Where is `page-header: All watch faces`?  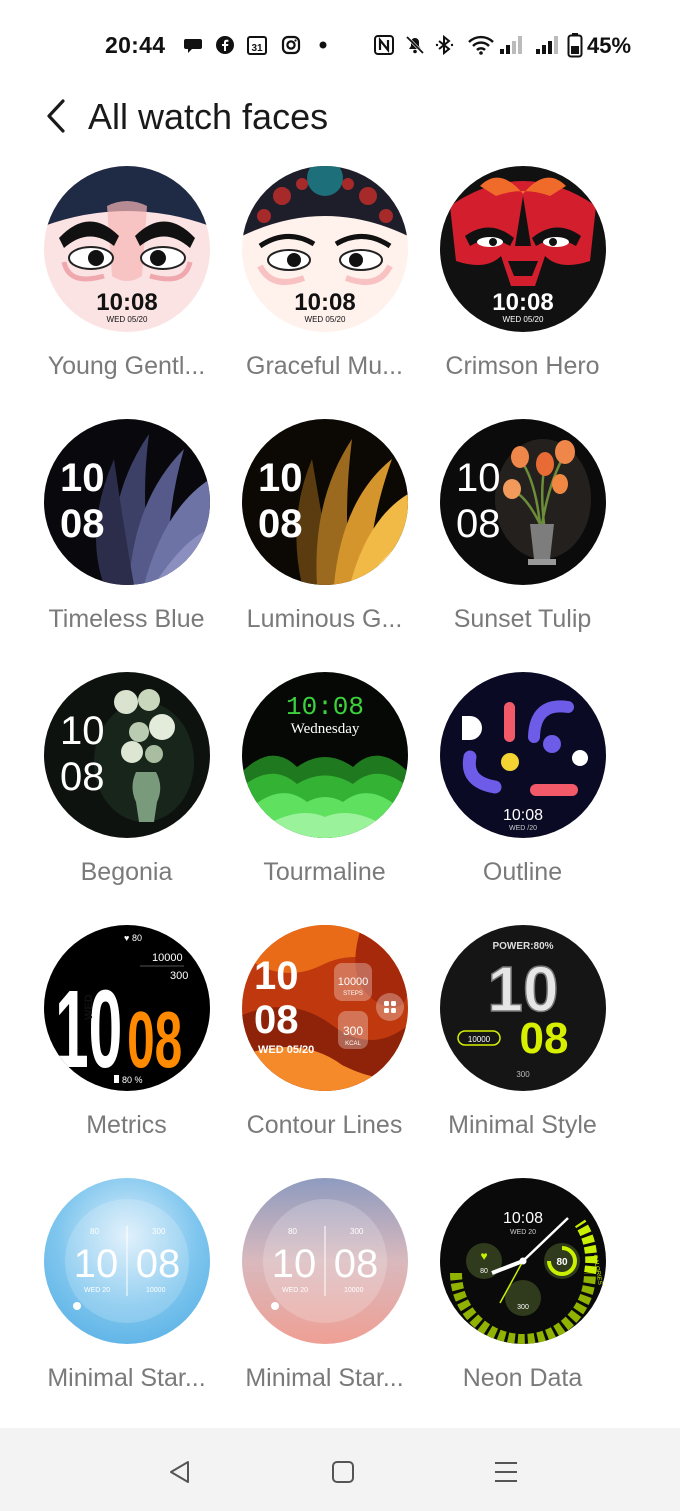
page-header: All watch faces is located at coordinates (340, 120).